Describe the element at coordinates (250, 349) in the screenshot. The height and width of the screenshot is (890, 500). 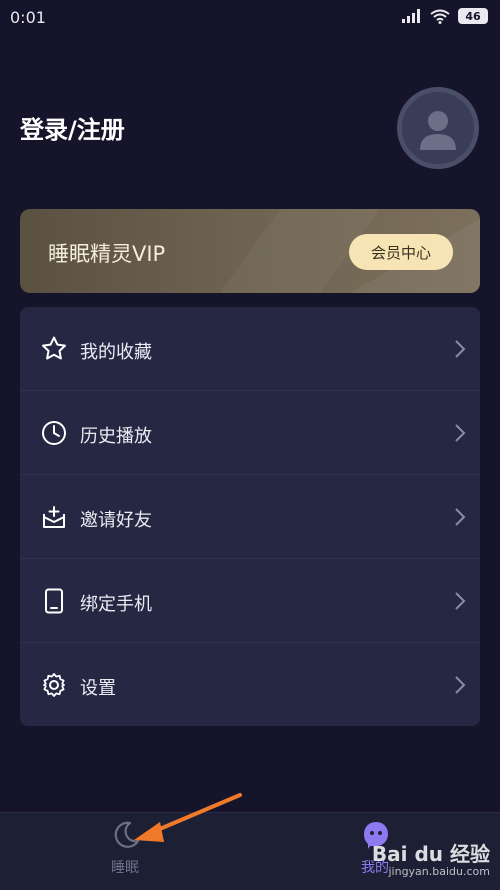
I see `menu-item-favorites: 我的收藏` at that location.